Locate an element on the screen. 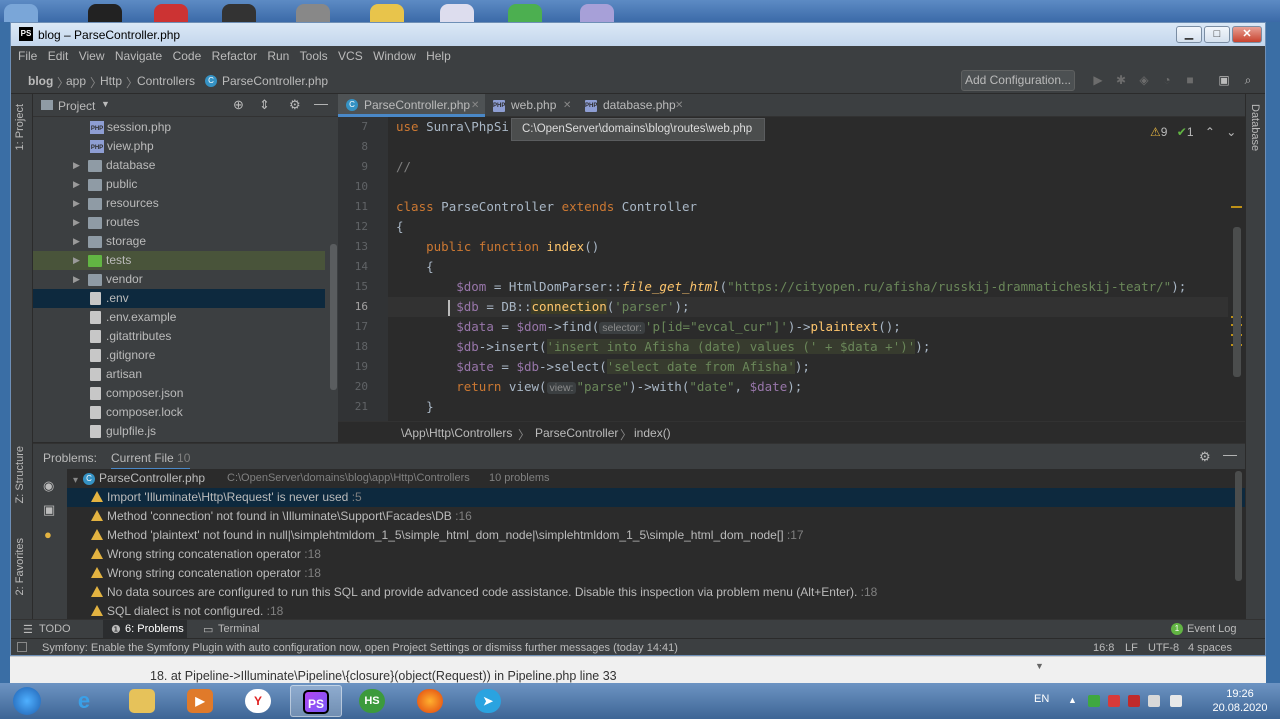 The image size is (1280, 719). tree-item: ▶ tests is located at coordinates (179, 260).